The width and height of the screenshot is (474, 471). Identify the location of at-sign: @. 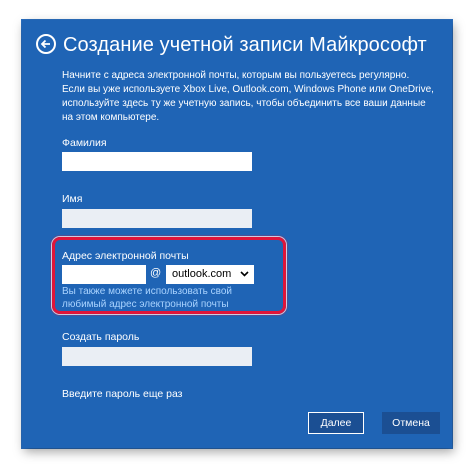
(156, 273).